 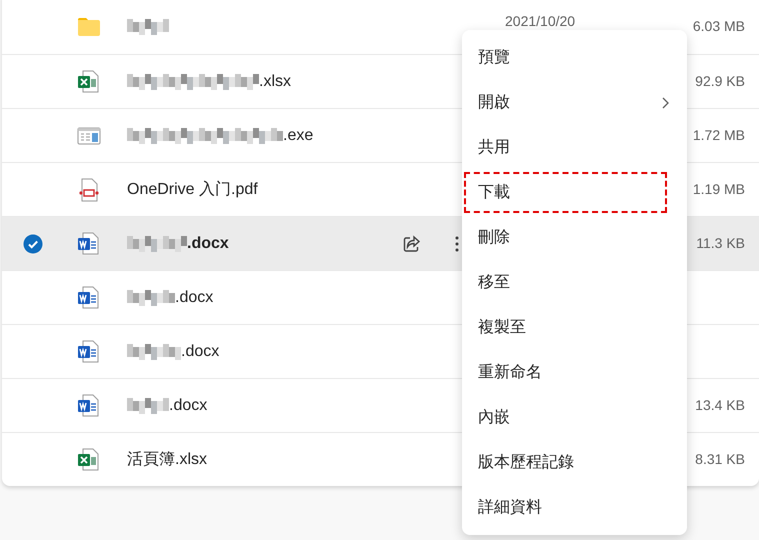 I want to click on modified-date: 2021/10/20, so click(x=540, y=21).